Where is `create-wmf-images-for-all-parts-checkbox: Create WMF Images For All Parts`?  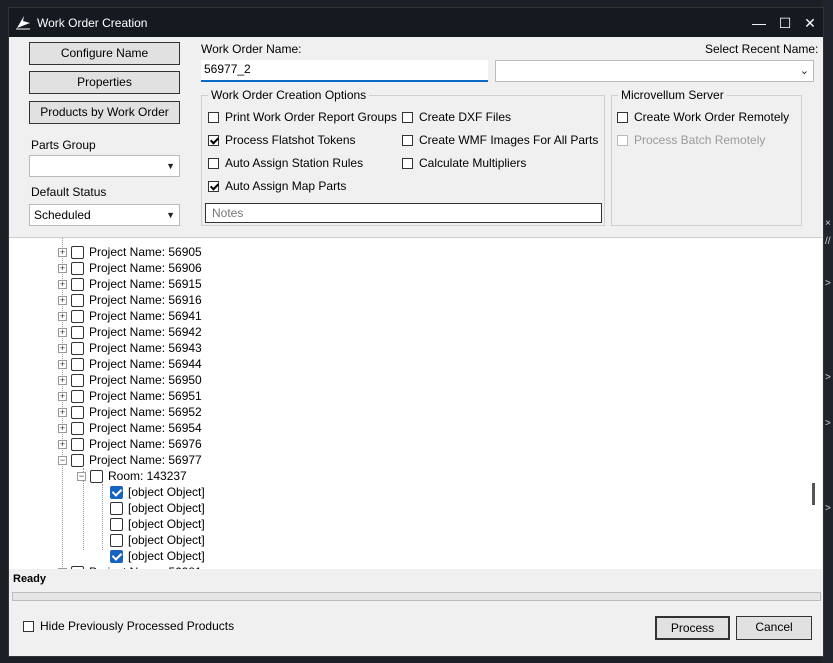 create-wmf-images-for-all-parts-checkbox: Create WMF Images For All Parts is located at coordinates (500, 140).